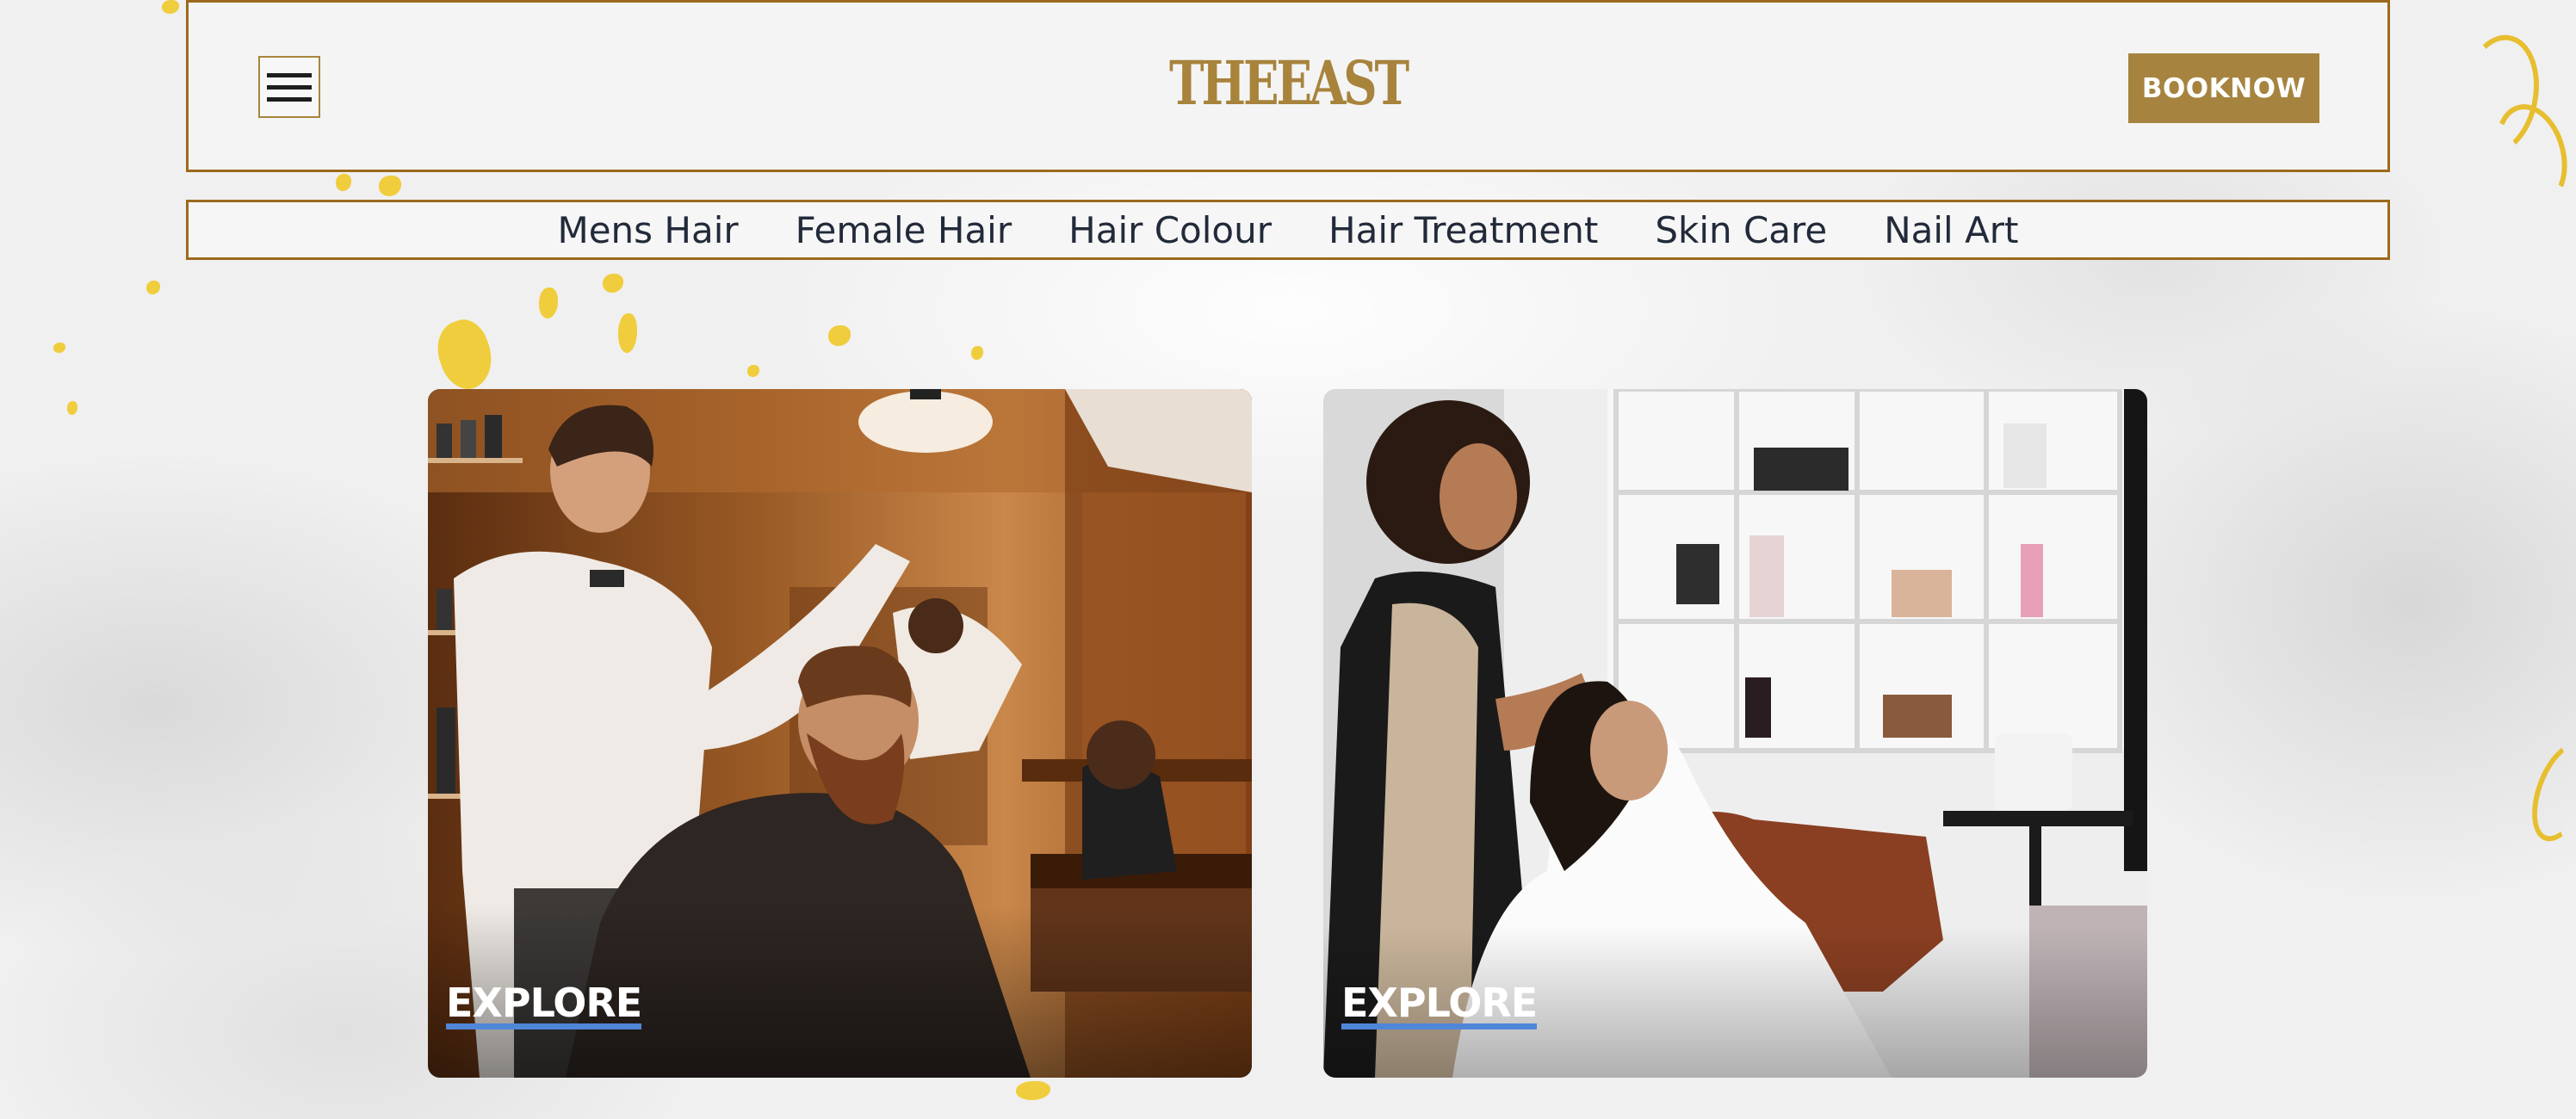 This screenshot has height=1119, width=2576. Describe the element at coordinates (1463, 230) in the screenshot. I see `nav-item-hair-treatment: Hair Treatment` at that location.